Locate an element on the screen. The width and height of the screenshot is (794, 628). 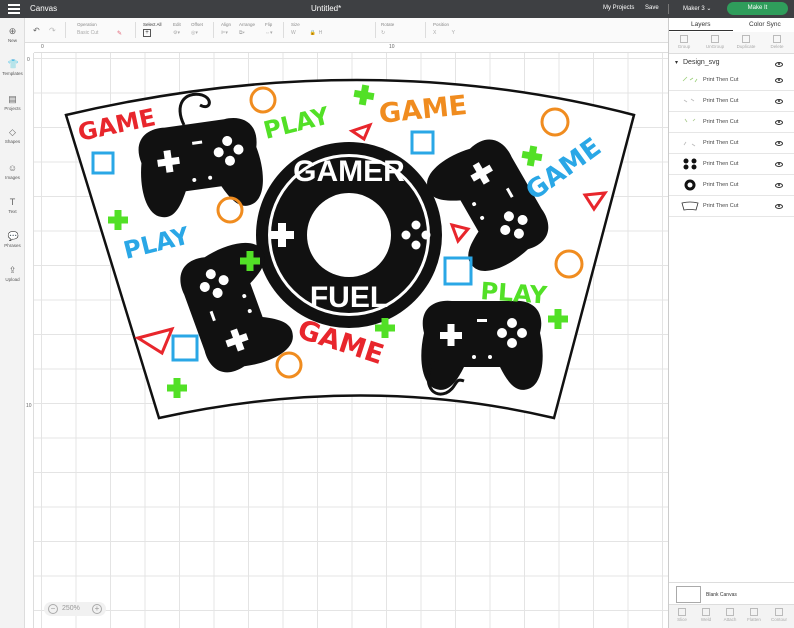
slice-button: Slice is located at coordinates (682, 615).